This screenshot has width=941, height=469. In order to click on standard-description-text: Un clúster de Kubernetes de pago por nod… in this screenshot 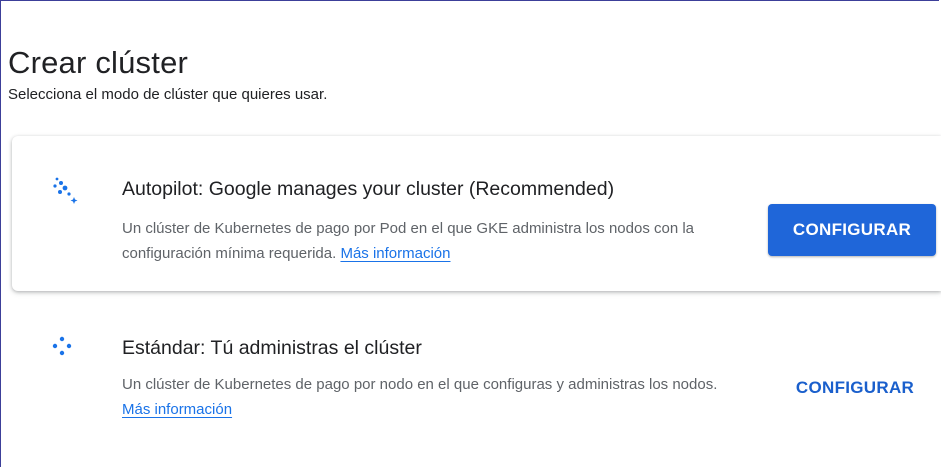, I will do `click(420, 384)`.